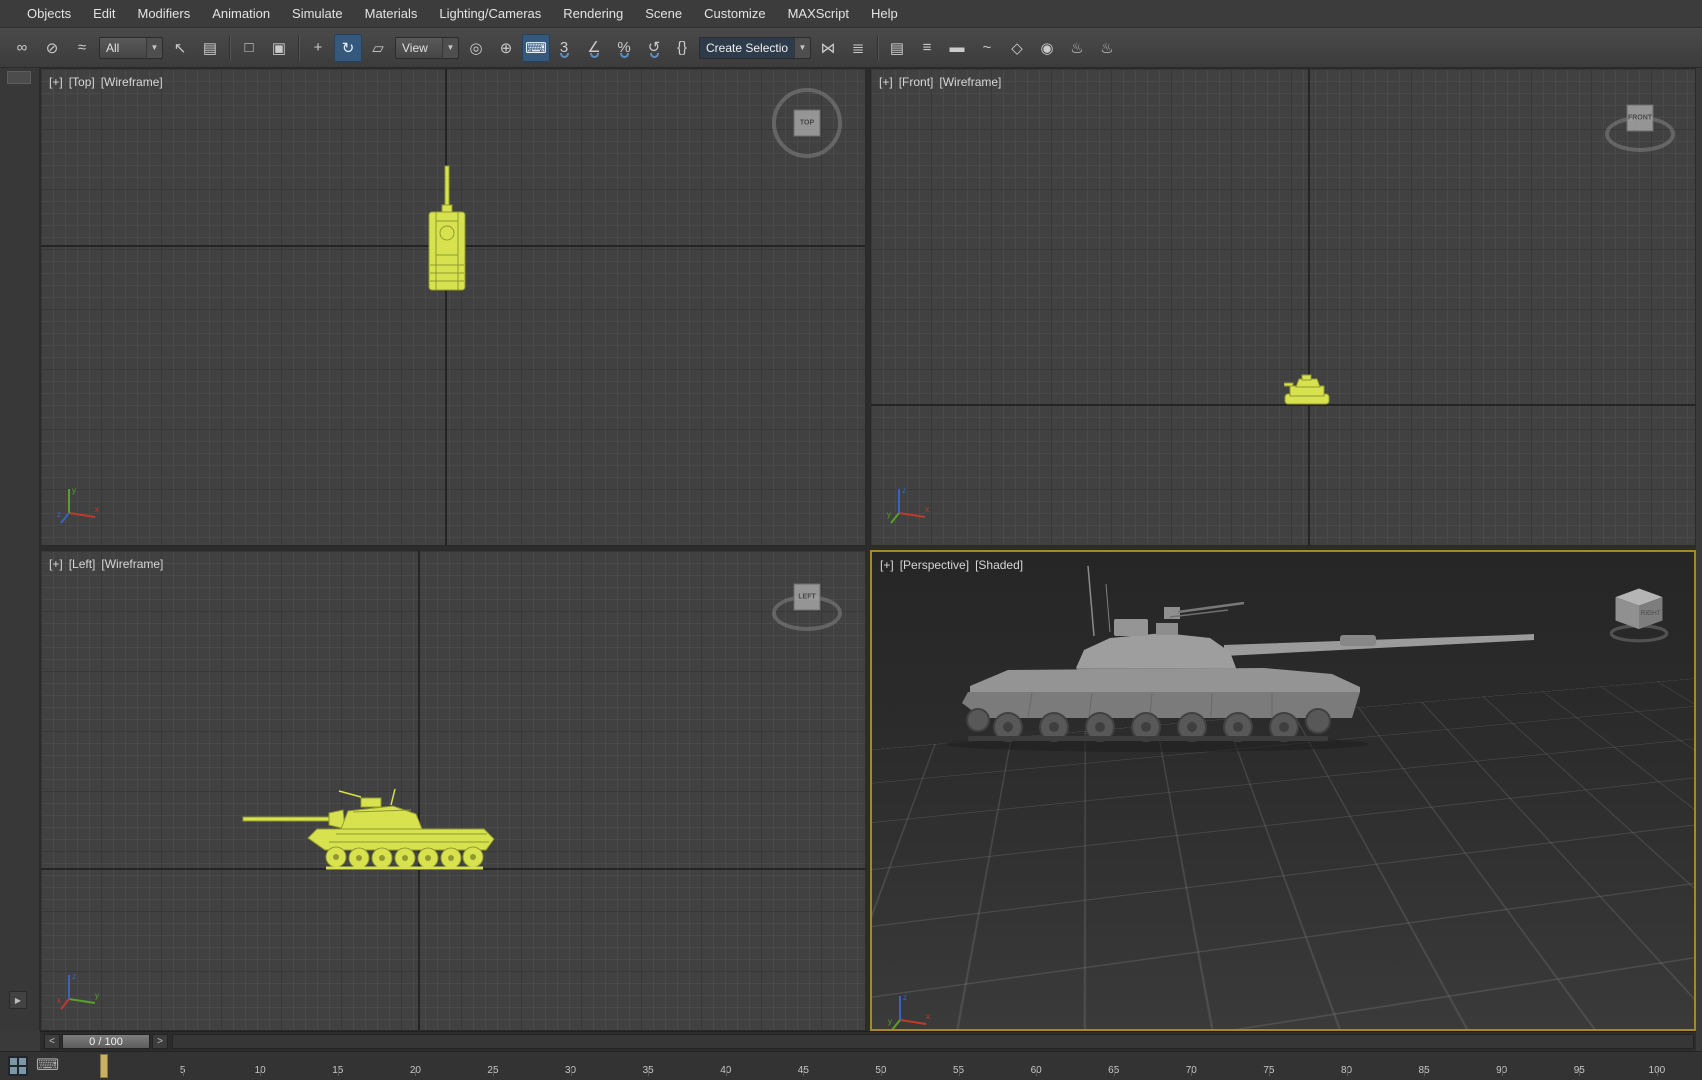  I want to click on viewport-layout-tabs-strip: ▶, so click(20, 549).